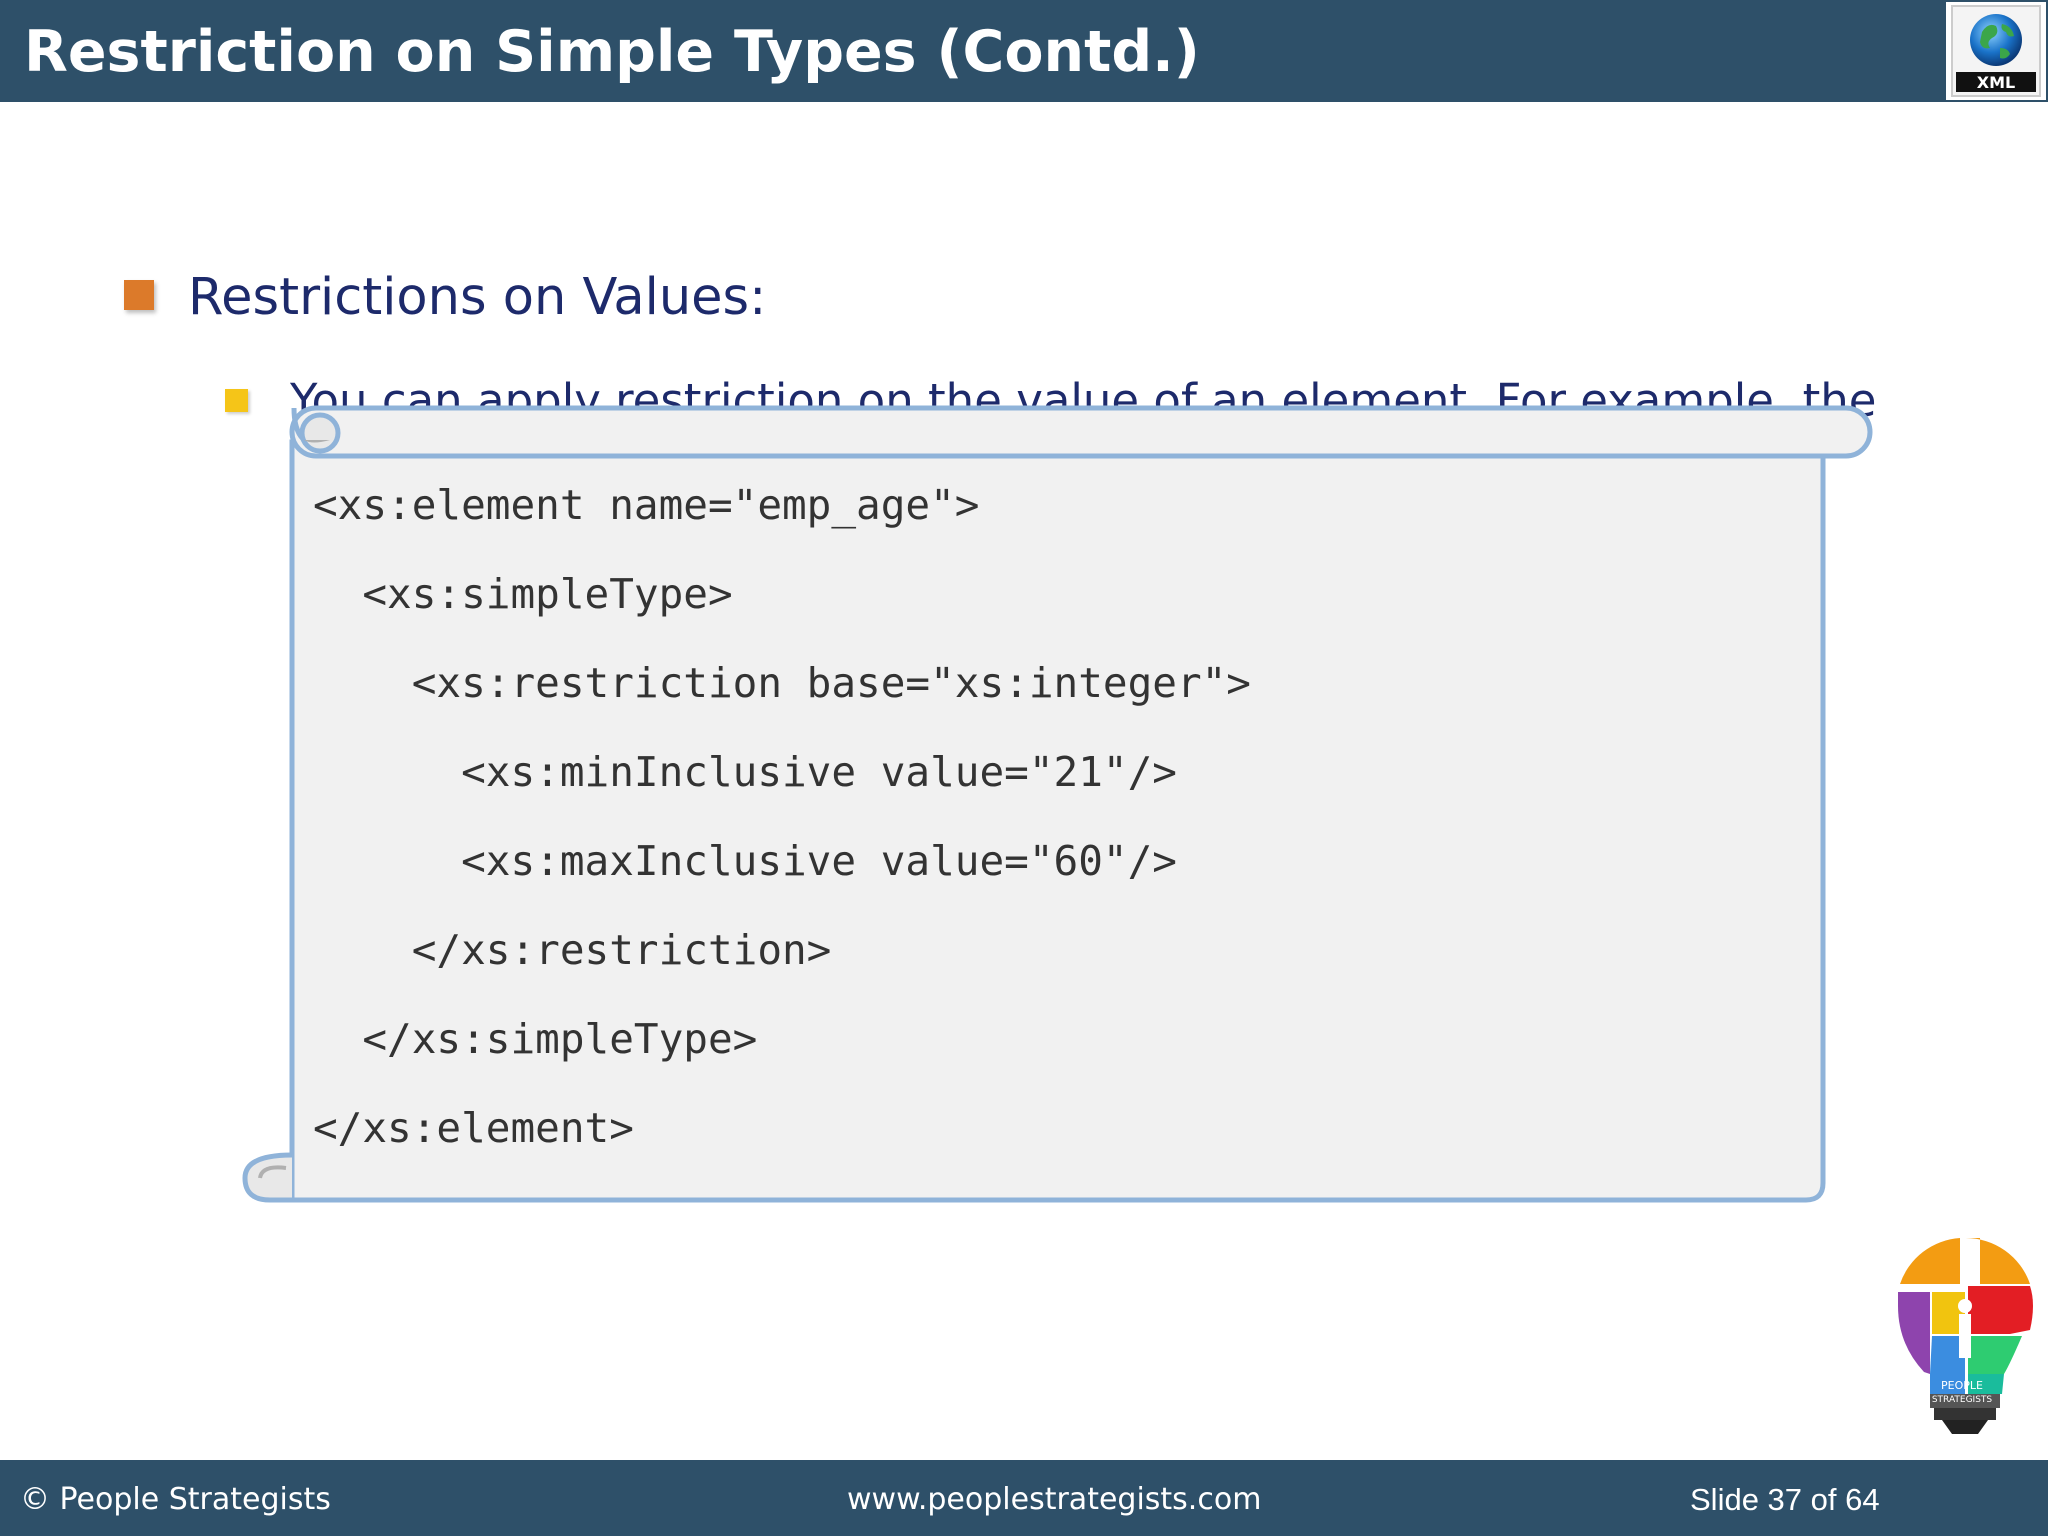 This screenshot has width=2048, height=1536. Describe the element at coordinates (473, 1128) in the screenshot. I see `code-line: </xs:element>` at that location.